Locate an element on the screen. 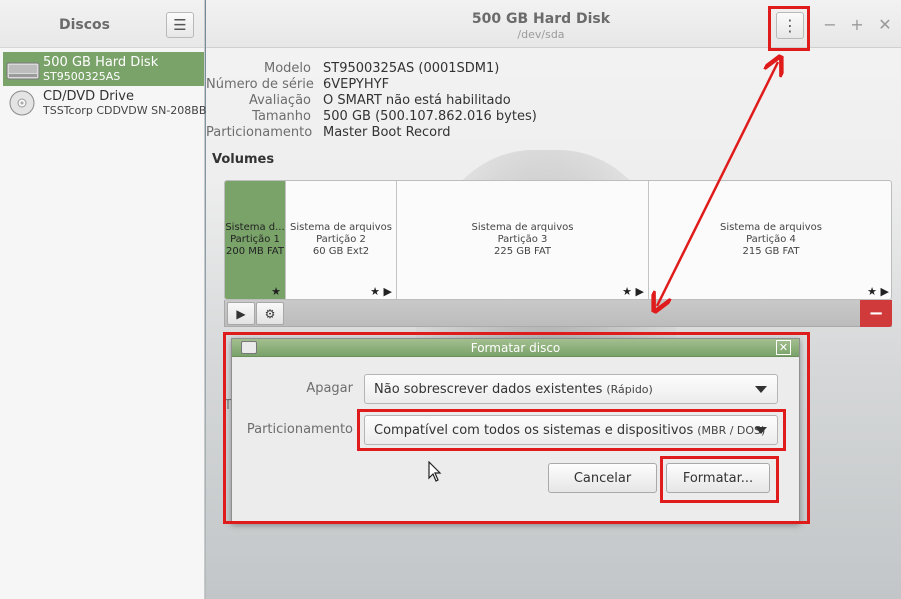  main-header: 500 GB Hard Disk /dev/sda ⋮ − + ✕ is located at coordinates (553, 24).